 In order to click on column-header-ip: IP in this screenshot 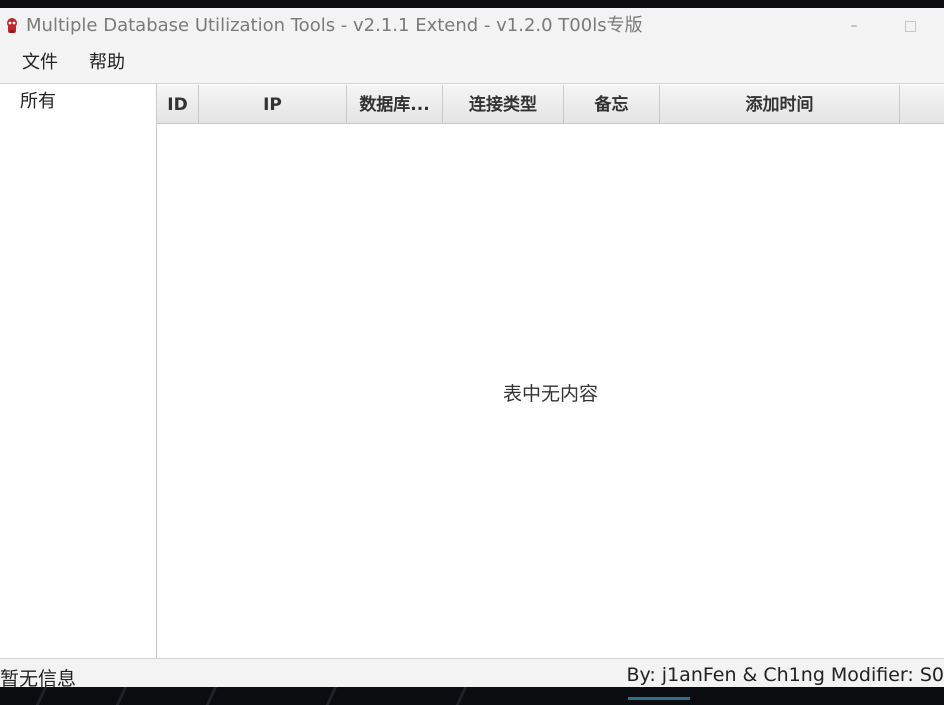, I will do `click(273, 104)`.